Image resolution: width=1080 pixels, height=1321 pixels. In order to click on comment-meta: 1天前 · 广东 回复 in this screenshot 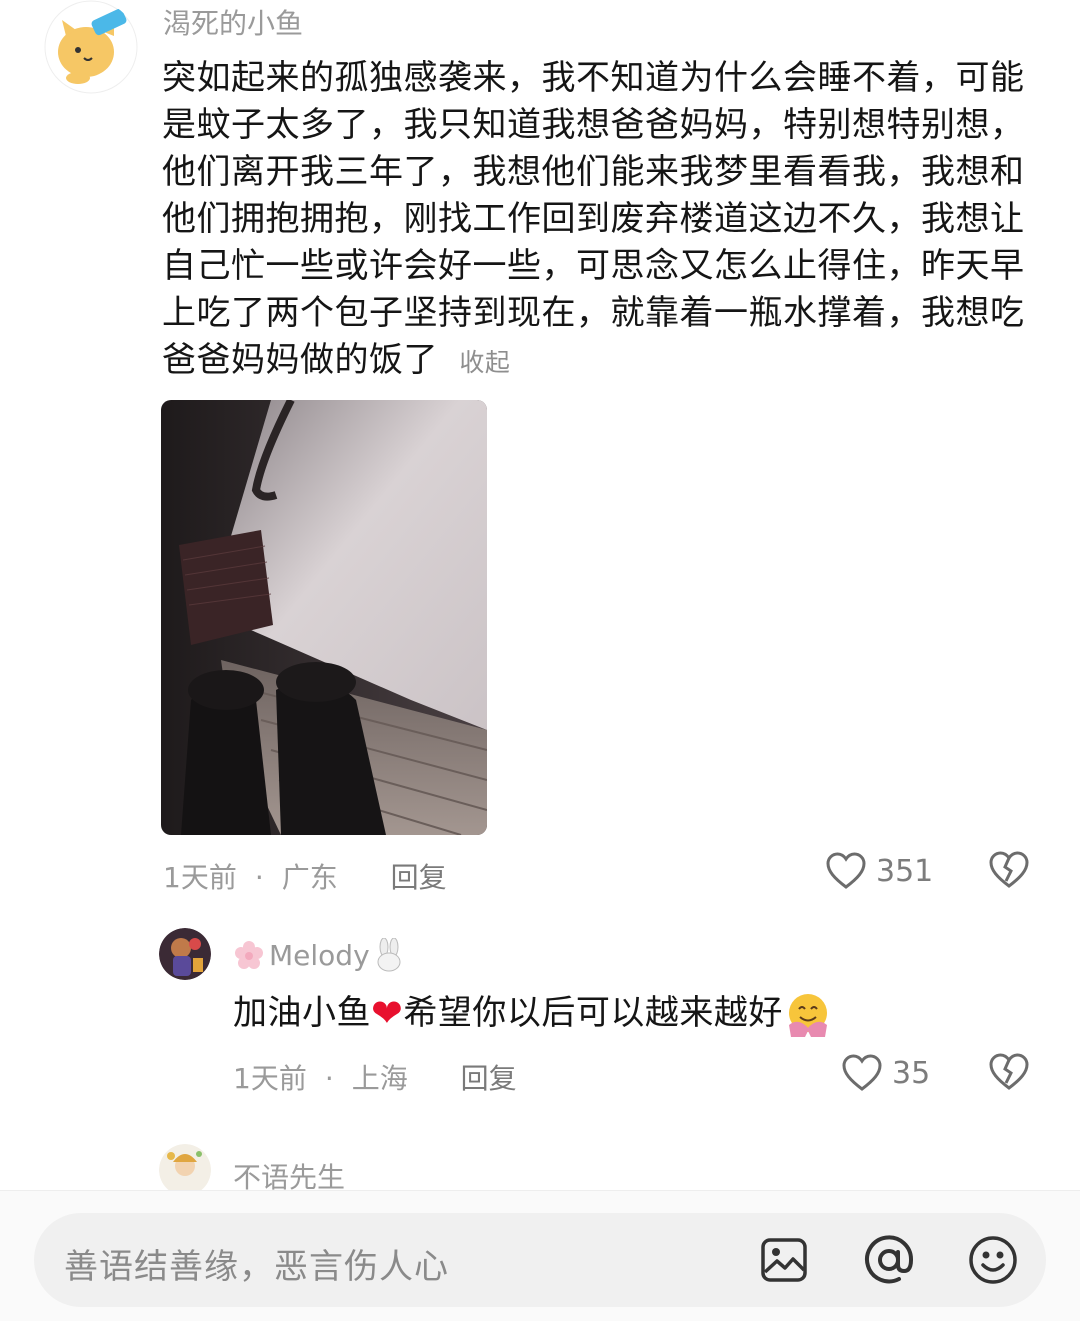, I will do `click(305, 876)`.